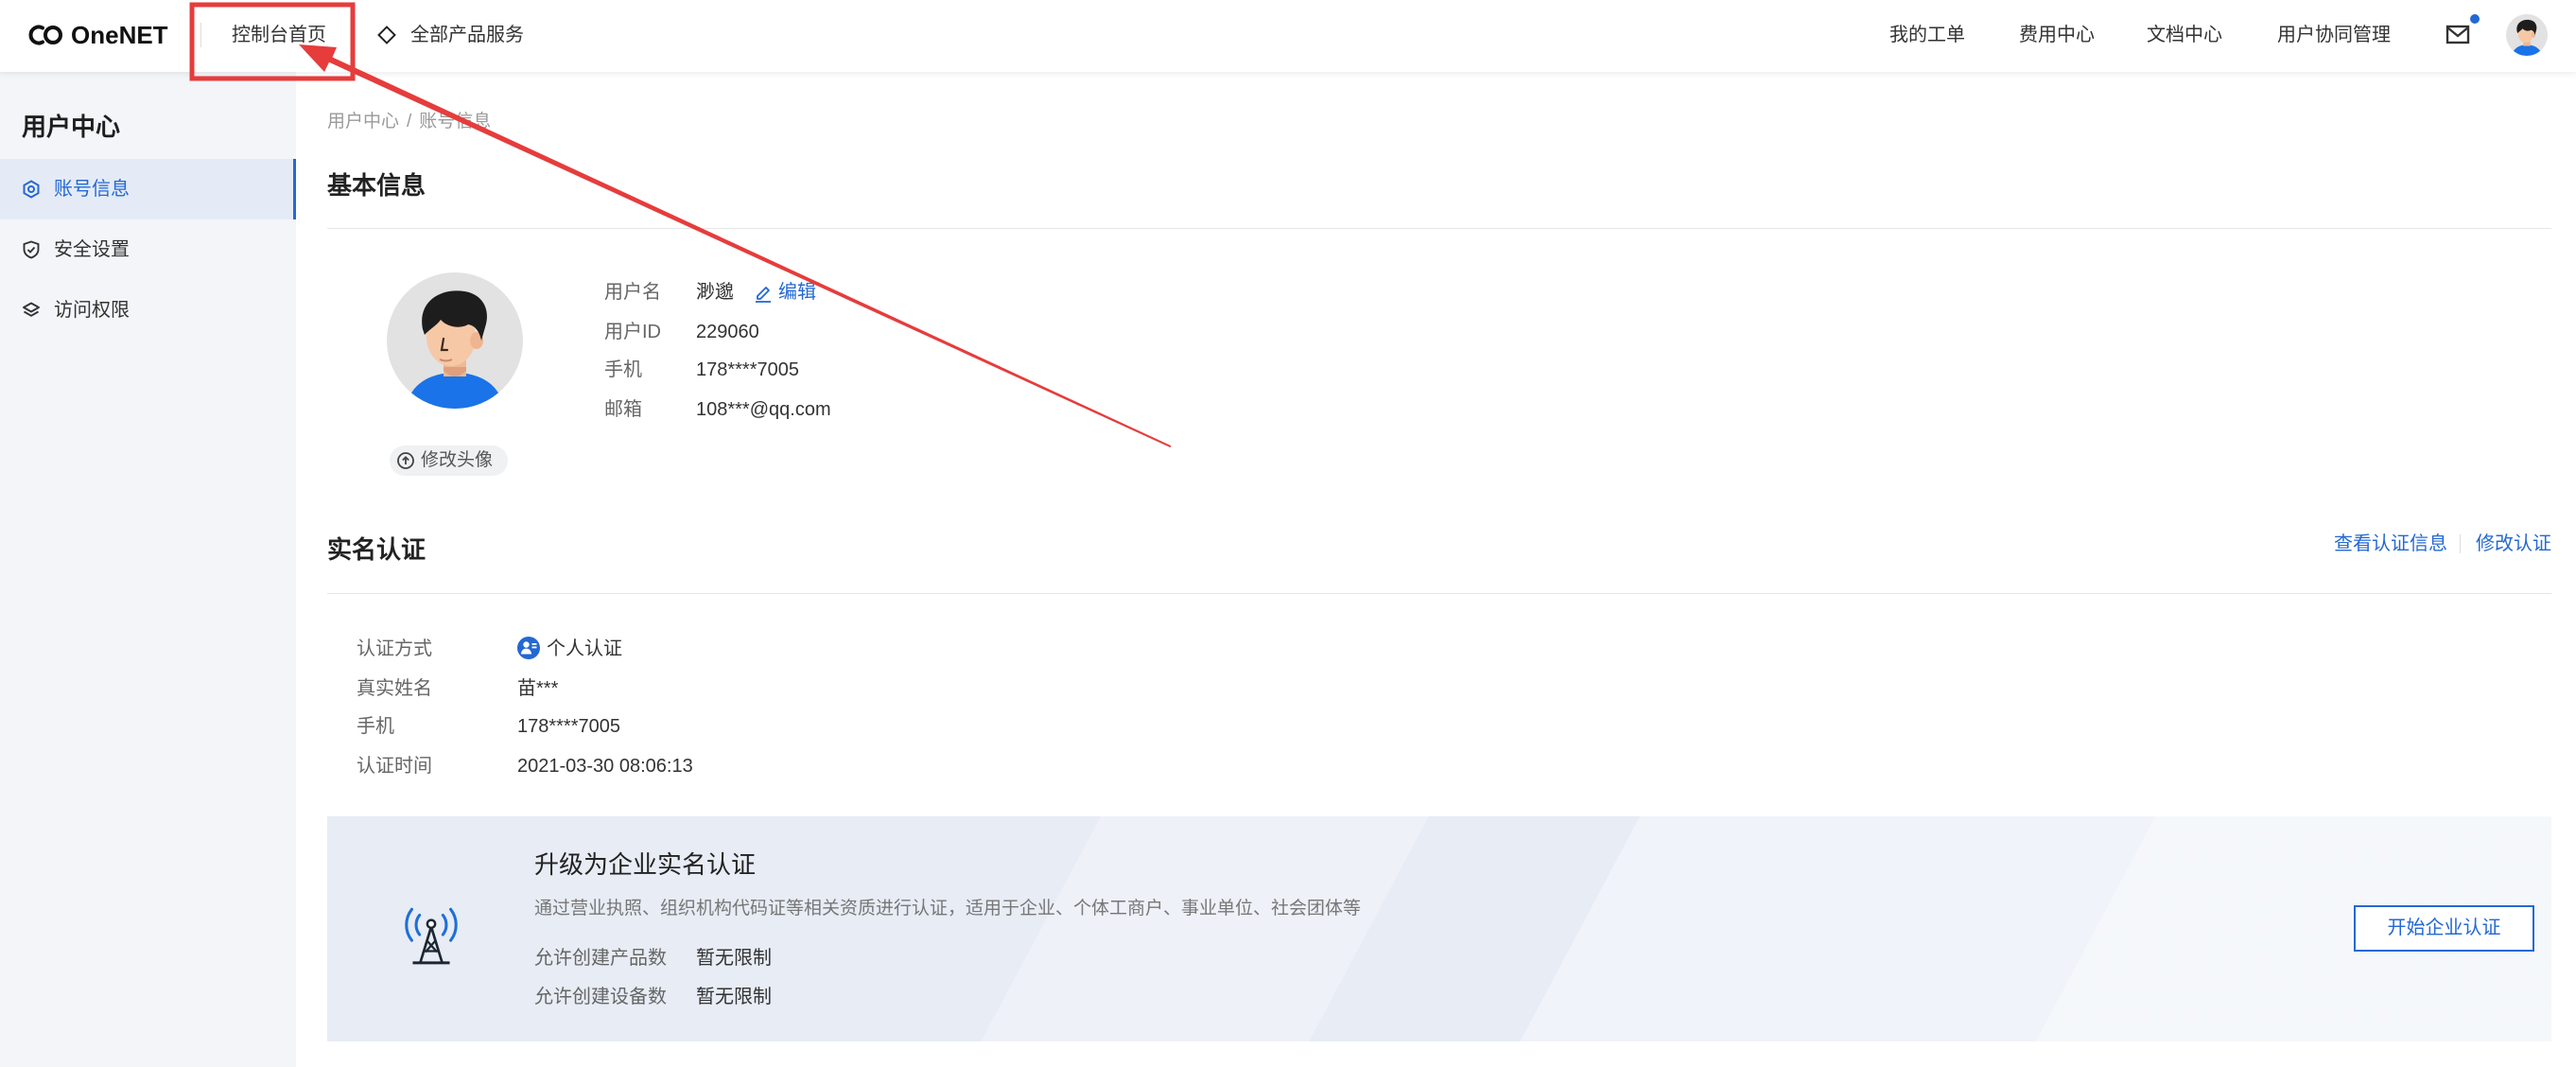  Describe the element at coordinates (623, 369) in the screenshot. I see `phone-label: 手机` at that location.